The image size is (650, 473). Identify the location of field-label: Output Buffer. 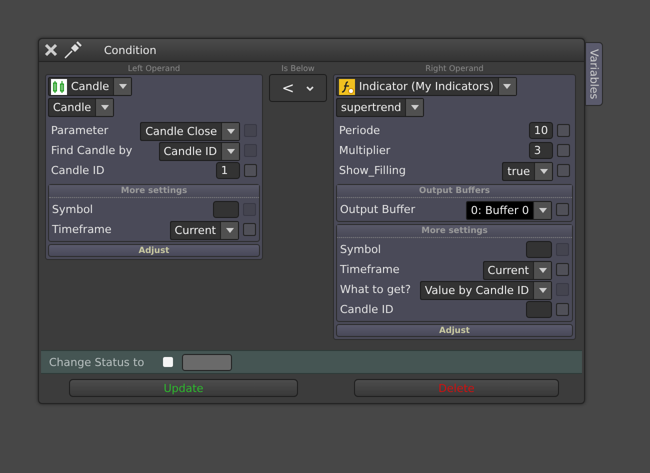
(378, 209).